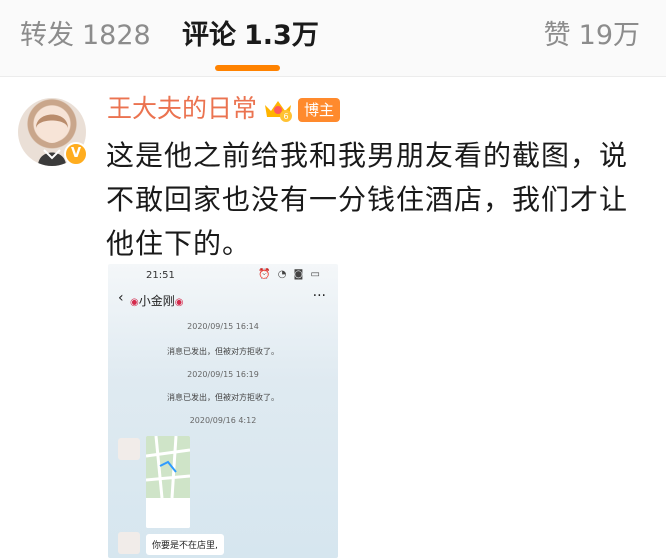 This screenshot has width=666, height=558. What do you see at coordinates (209, 35) in the screenshot?
I see `tab-comments-label: 评论` at bounding box center [209, 35].